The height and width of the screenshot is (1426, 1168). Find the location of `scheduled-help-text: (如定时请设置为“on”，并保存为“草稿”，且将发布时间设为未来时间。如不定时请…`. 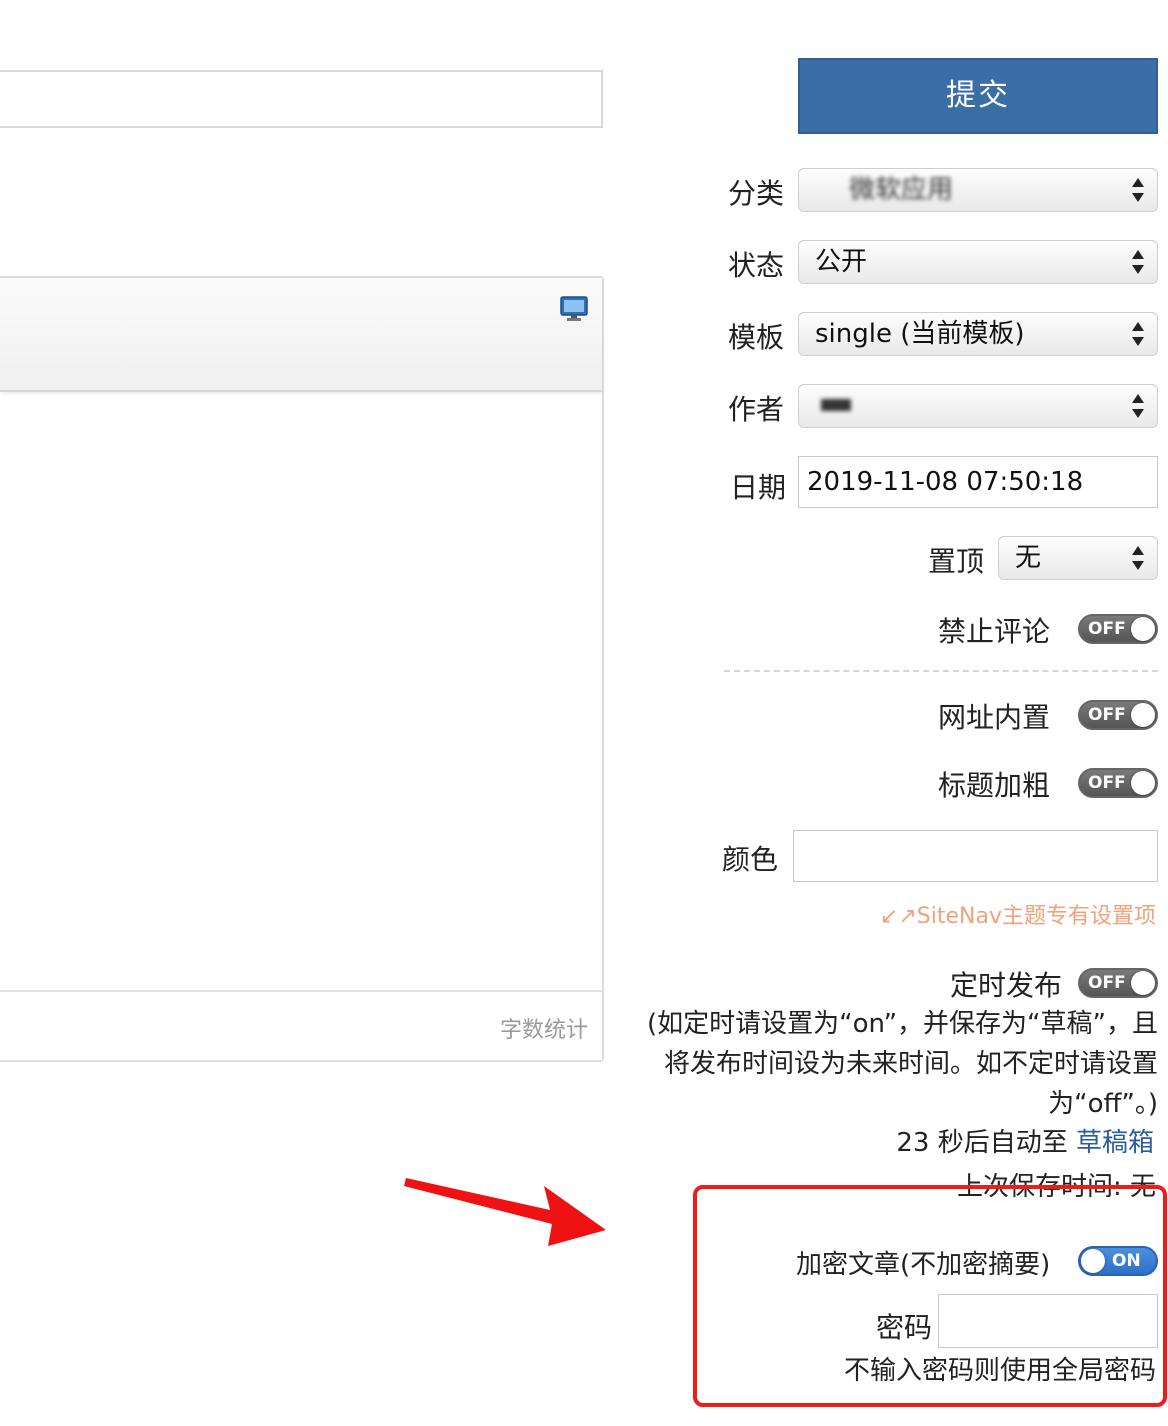

scheduled-help-text: (如定时请设置为“on”，并保存为“草稿”，且将发布时间设为未来时间。如不定时请… is located at coordinates (902, 1064).